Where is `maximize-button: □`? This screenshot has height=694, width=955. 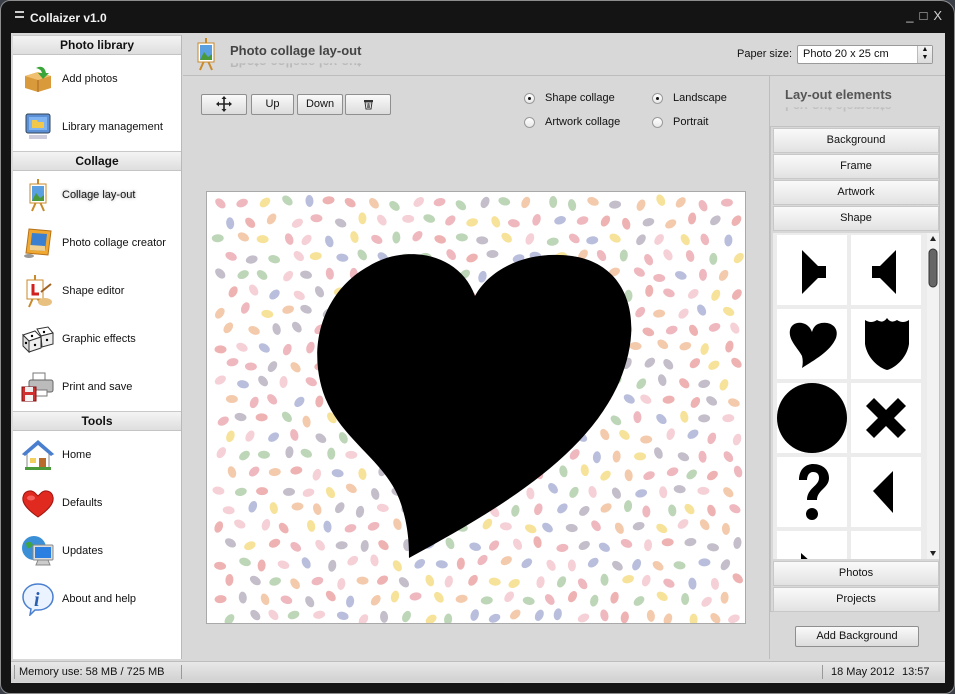 maximize-button: □ is located at coordinates (923, 15).